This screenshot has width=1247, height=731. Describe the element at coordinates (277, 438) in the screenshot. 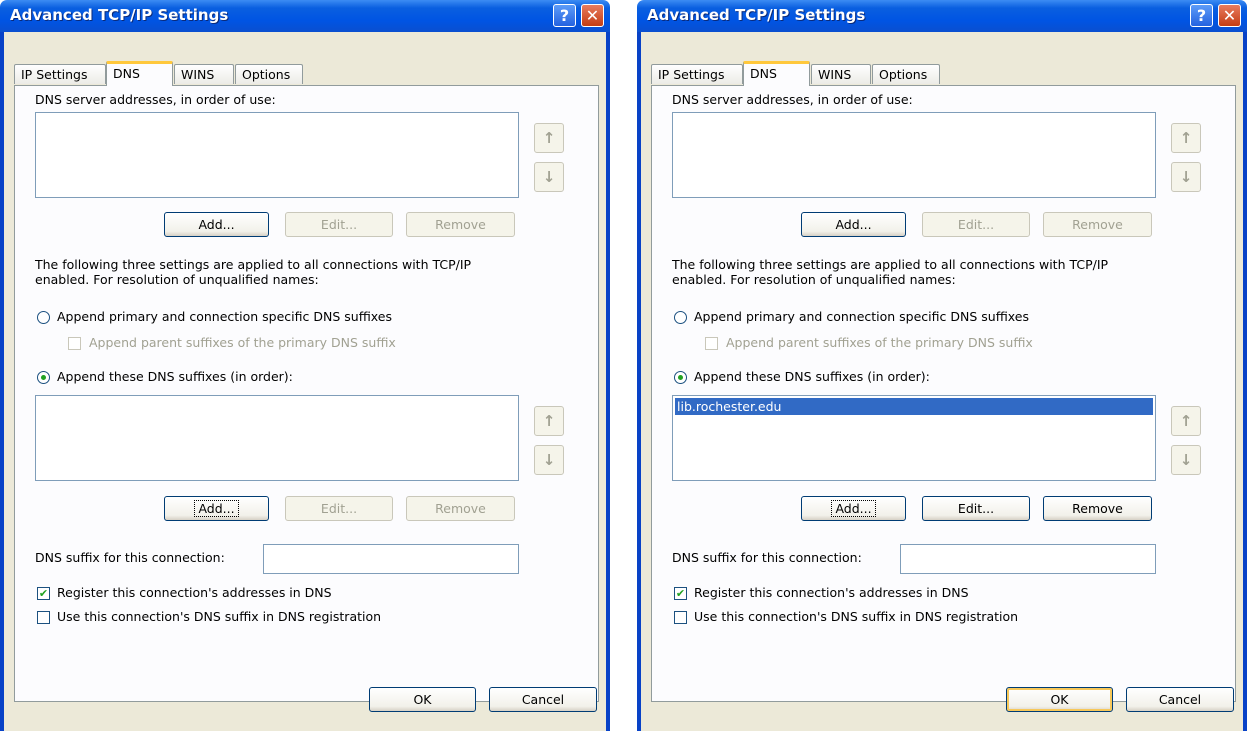

I see `dns-suffixes-list` at that location.